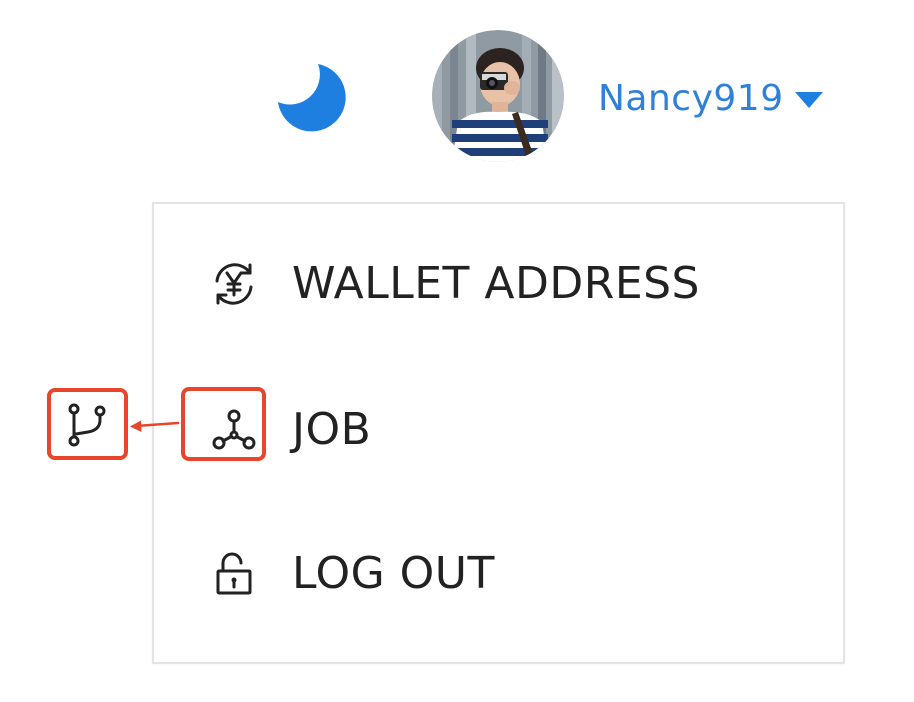 The image size is (914, 702). I want to click on git-branch-icon, so click(87, 425).